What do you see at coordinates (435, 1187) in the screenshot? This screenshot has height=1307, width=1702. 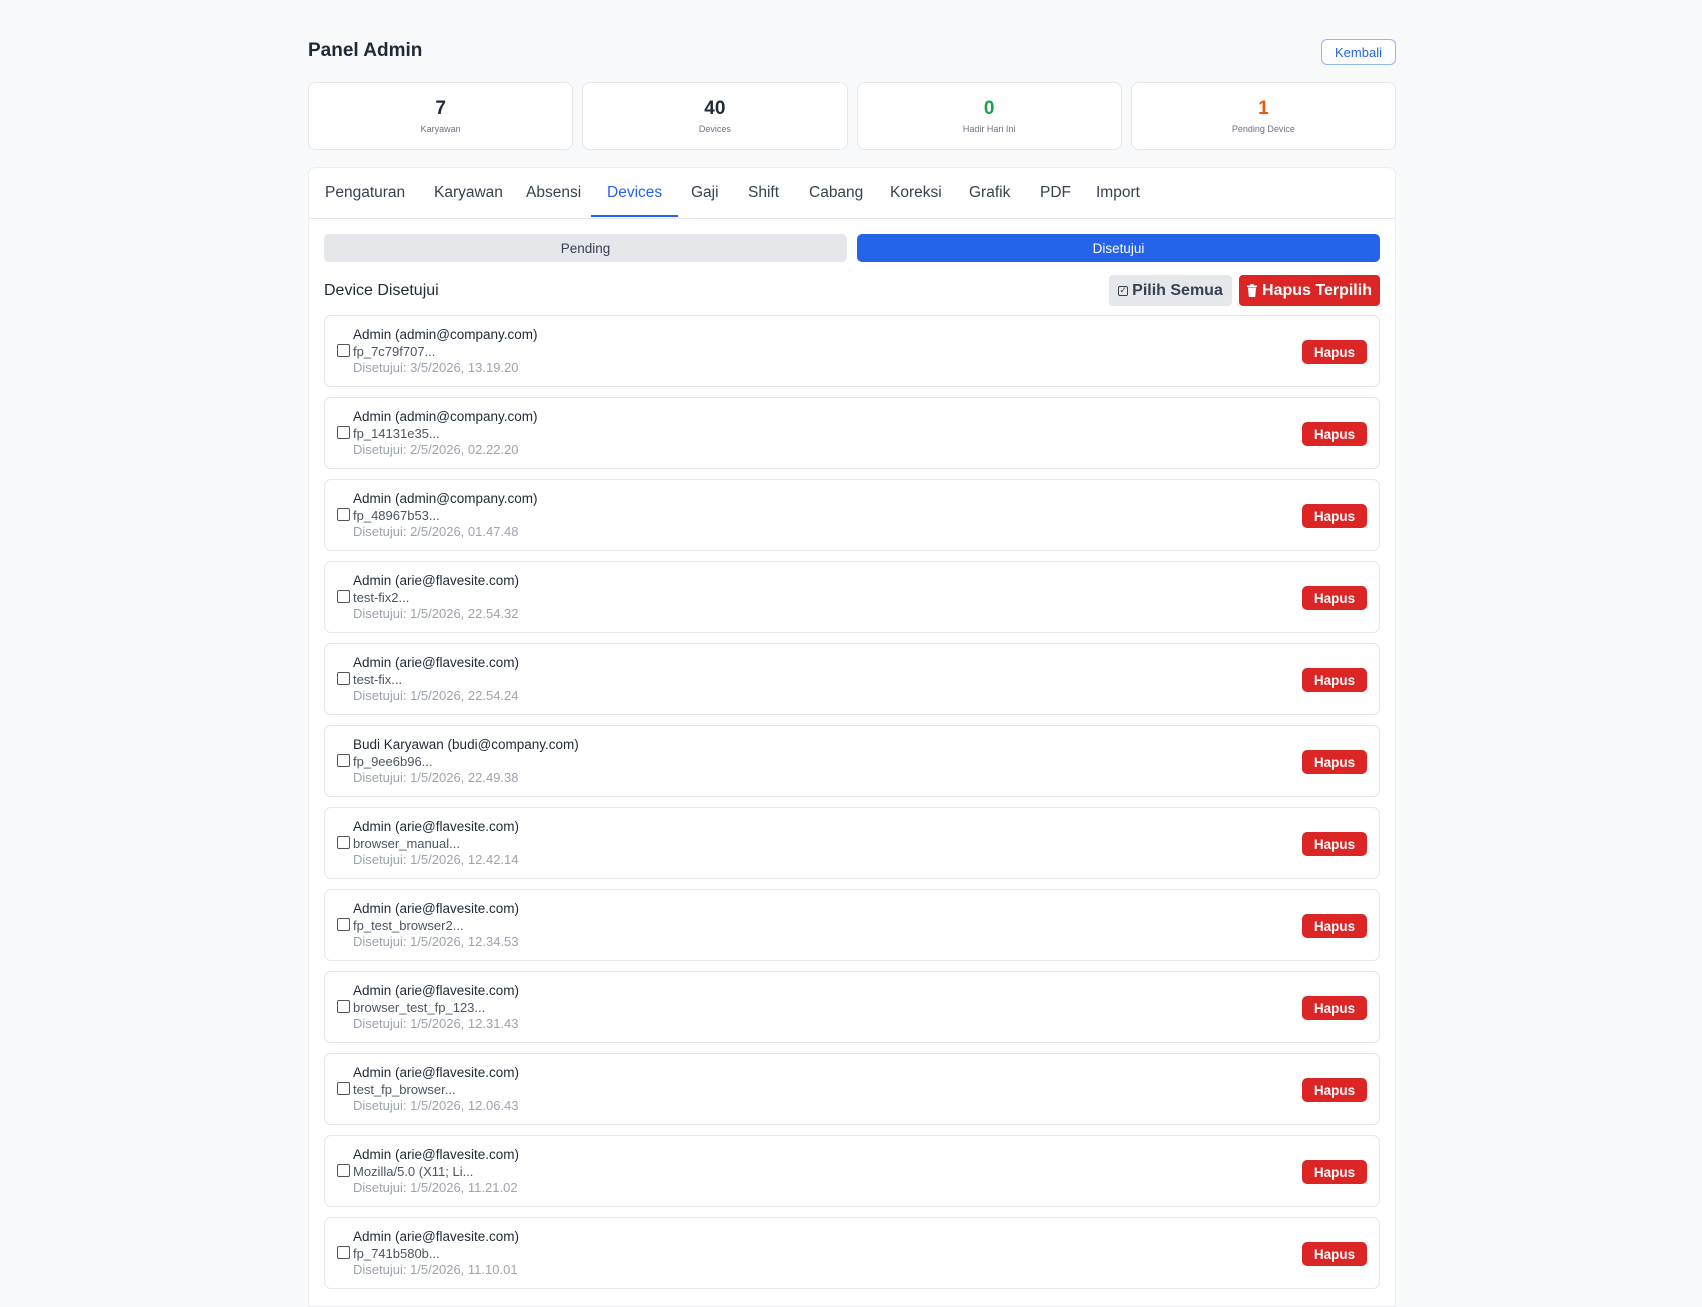 I see `device-approved-date: Disetujui: 1/5/2026, 11.21.02` at bounding box center [435, 1187].